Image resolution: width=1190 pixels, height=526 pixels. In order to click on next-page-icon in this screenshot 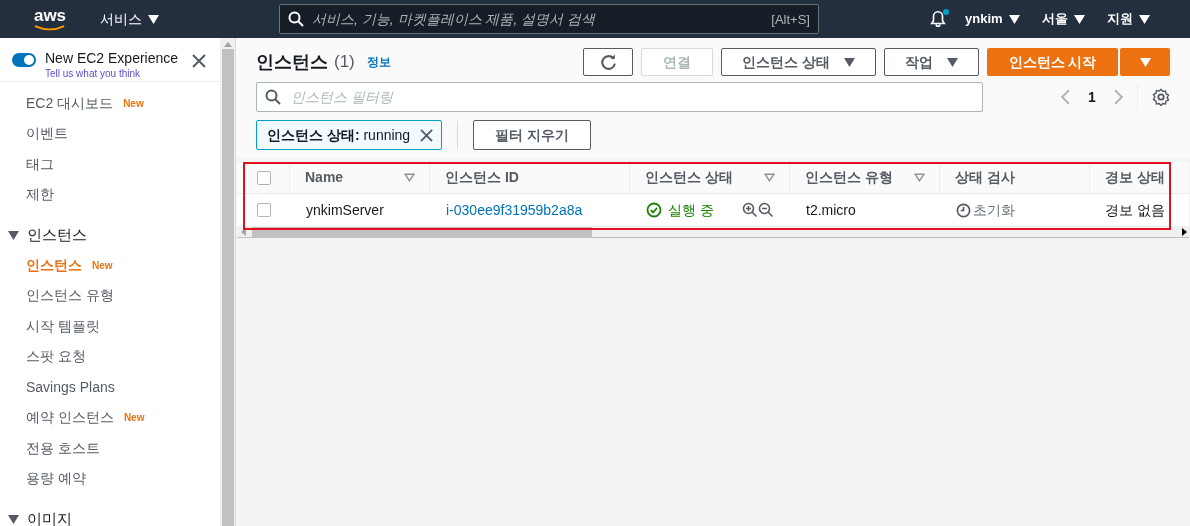, I will do `click(1118, 97)`.